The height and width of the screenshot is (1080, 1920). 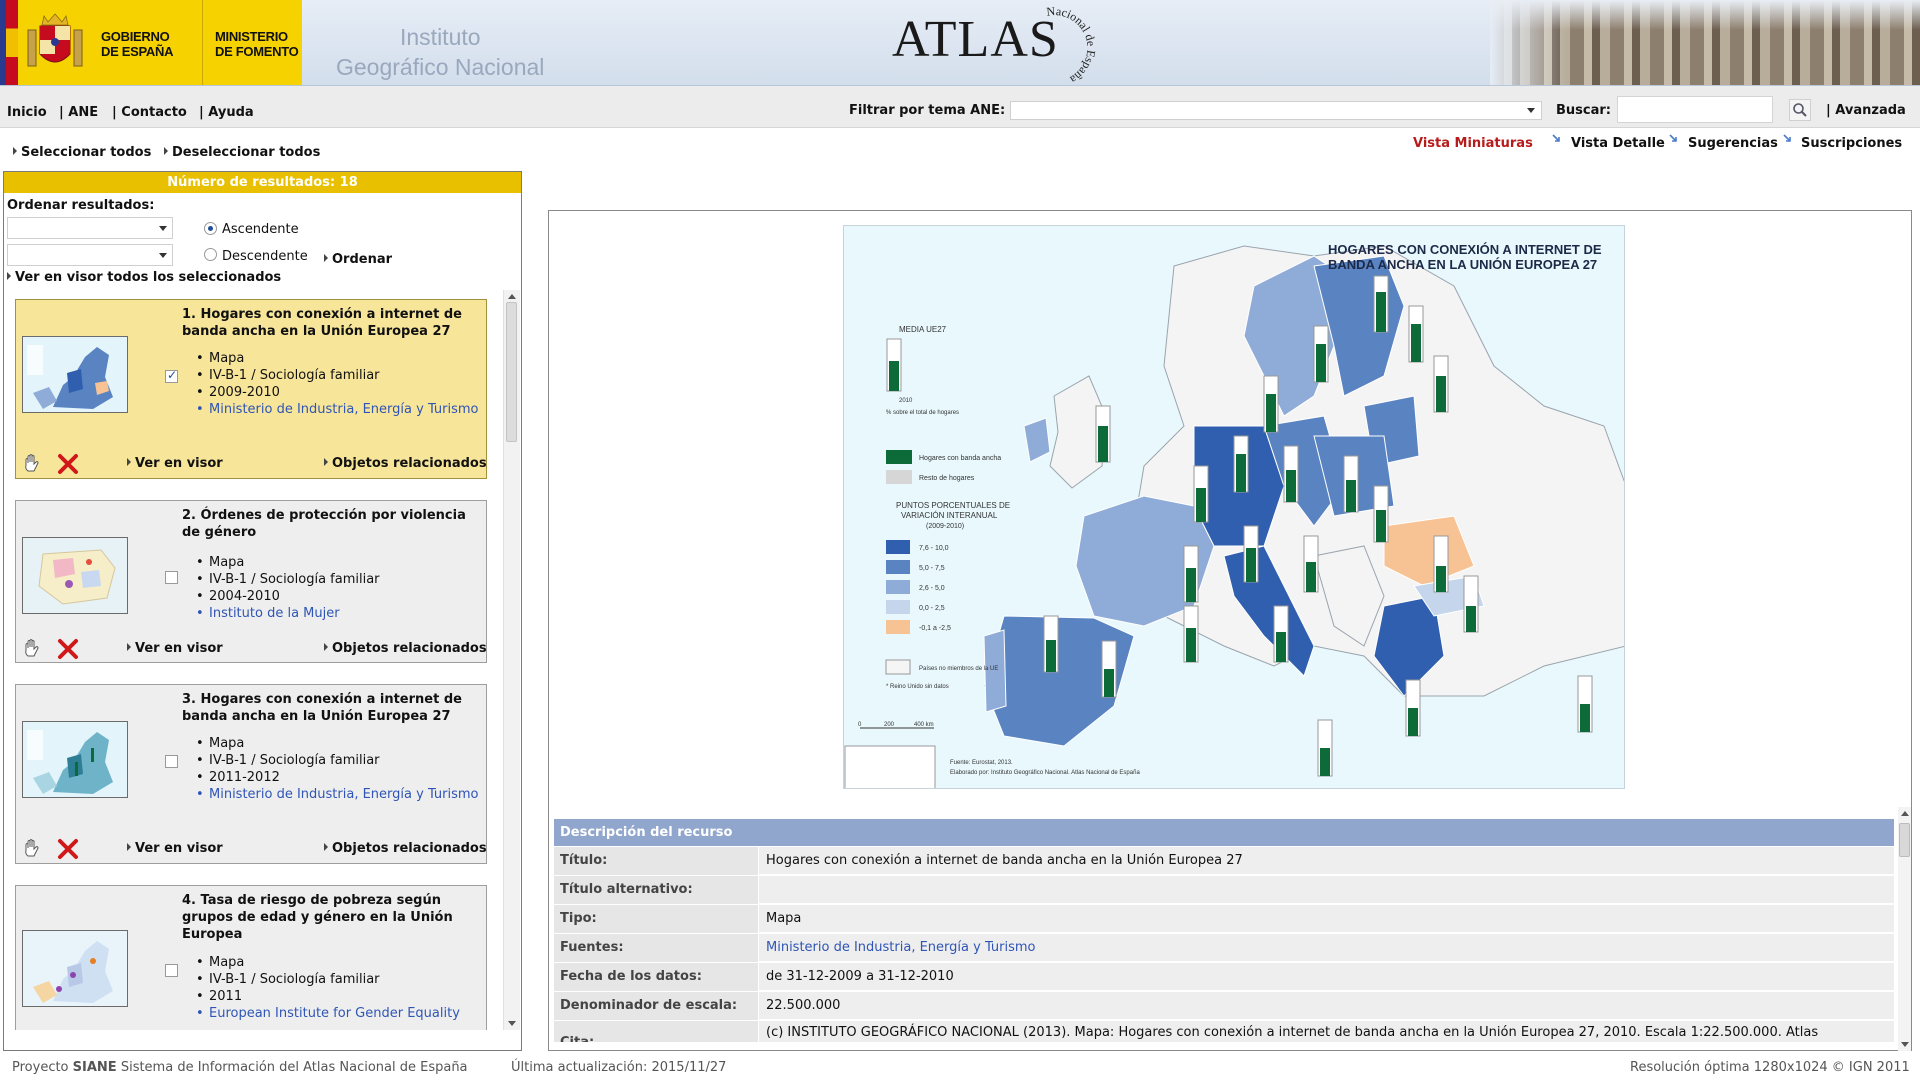 What do you see at coordinates (257, 44) in the screenshot?
I see `ministry-text: MINISTERIO DE FOMENTO` at bounding box center [257, 44].